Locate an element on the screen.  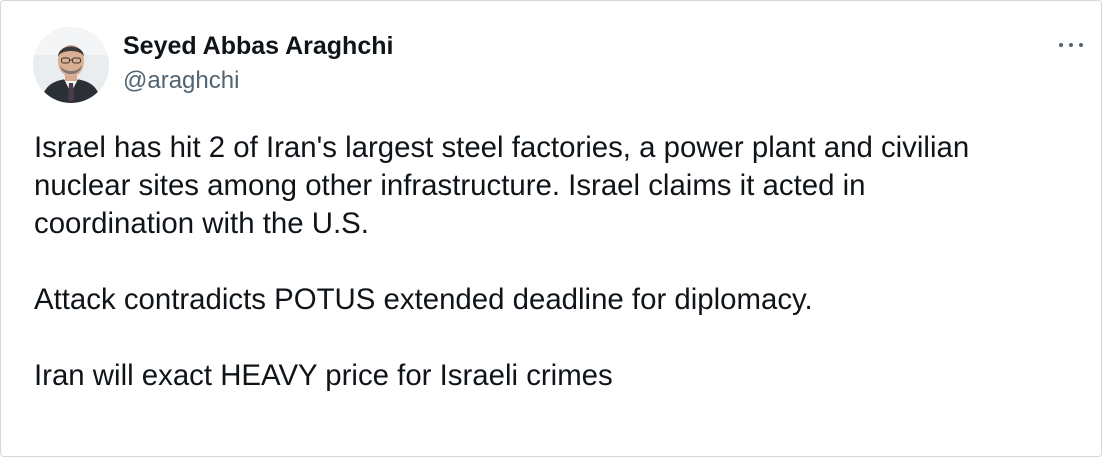
author-name: Seyed Abbas Araghchi is located at coordinates (258, 46).